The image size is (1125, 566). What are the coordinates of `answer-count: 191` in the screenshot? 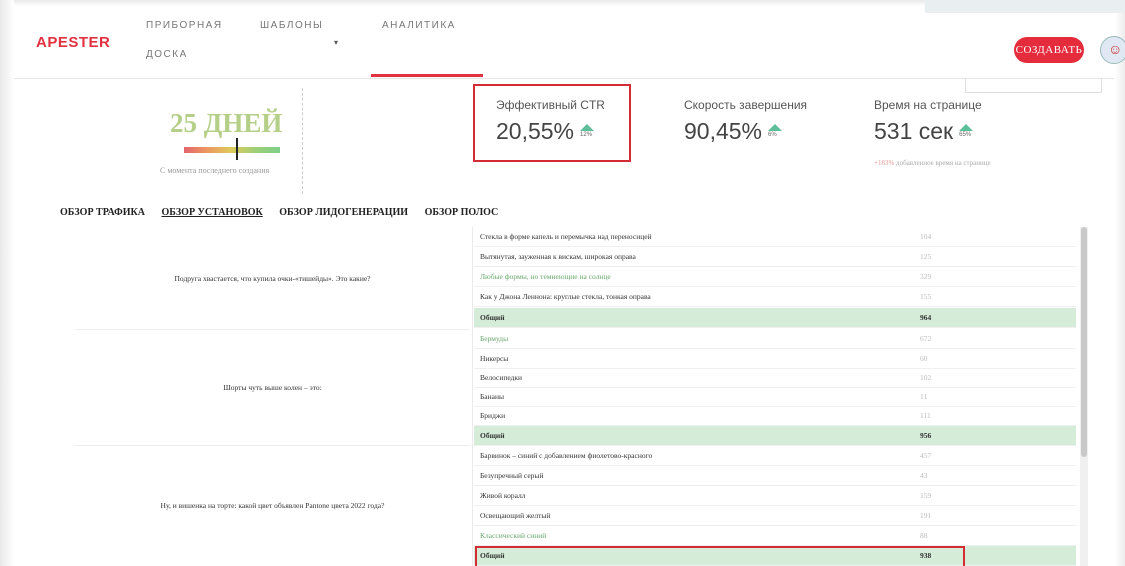 It's located at (926, 515).